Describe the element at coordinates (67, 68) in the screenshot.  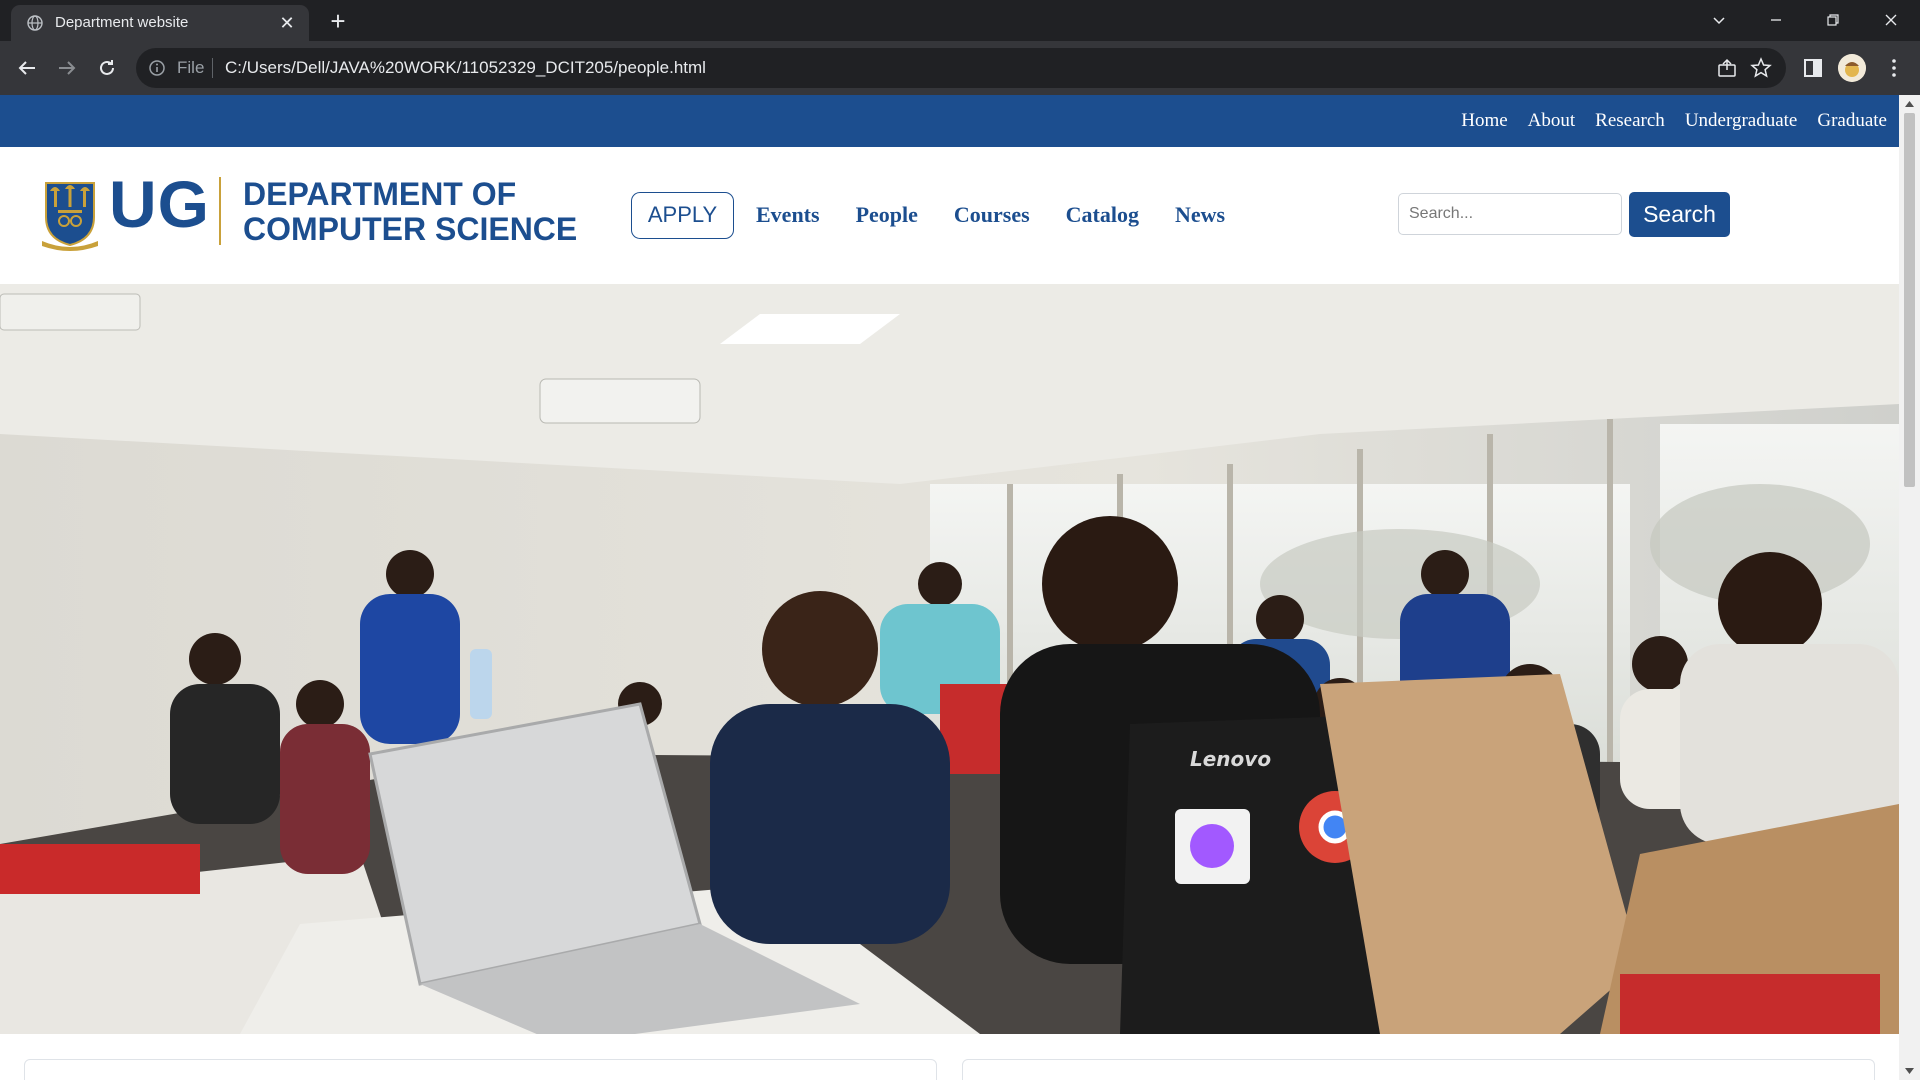
I see `forward-icon` at that location.